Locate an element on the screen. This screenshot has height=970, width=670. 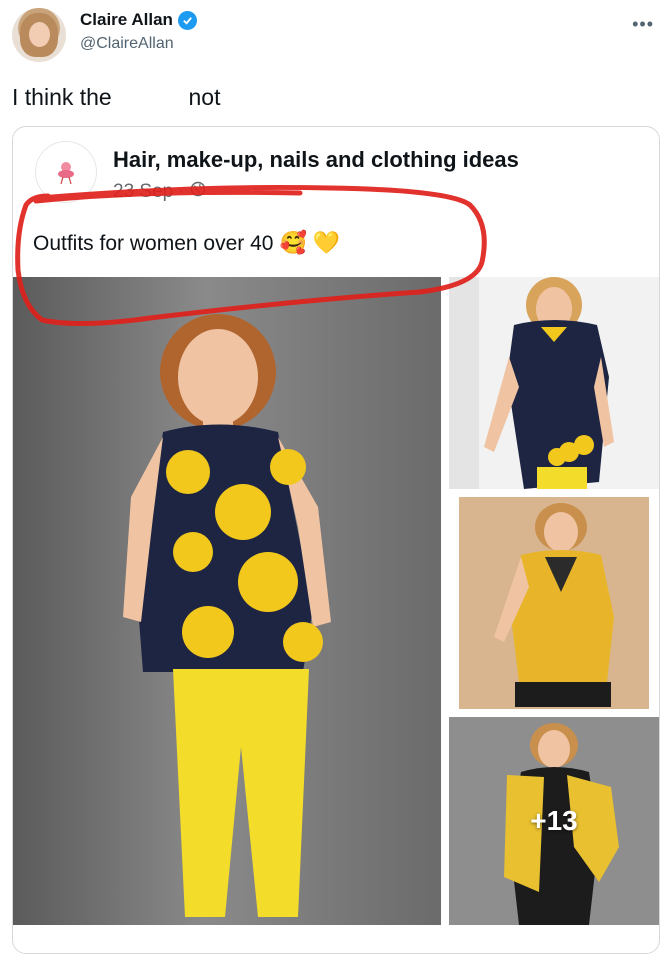
post-meta: 23 Sep · is located at coordinates (159, 192).